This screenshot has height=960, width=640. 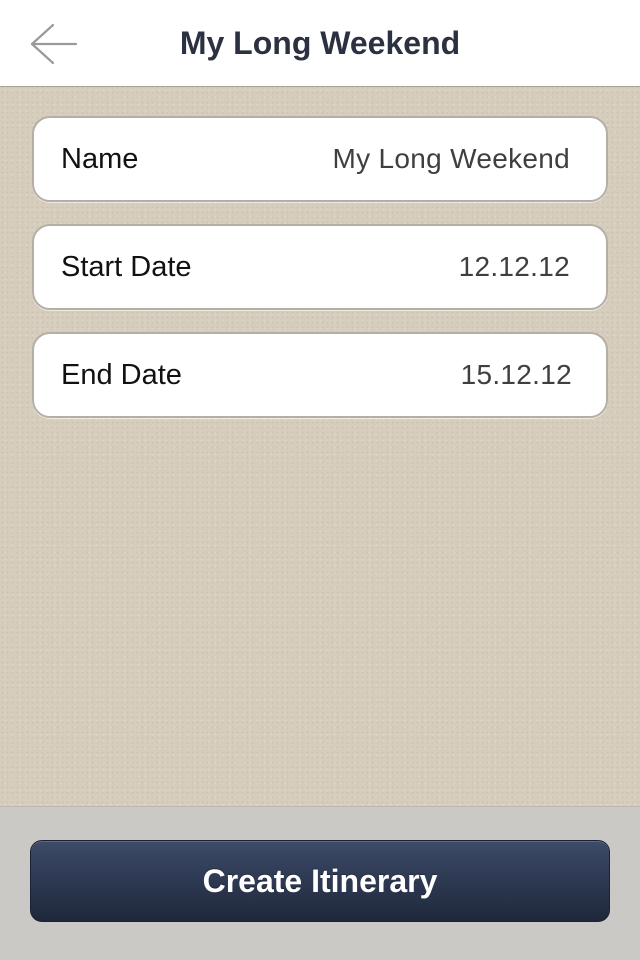 I want to click on name-label: Name, so click(x=100, y=158).